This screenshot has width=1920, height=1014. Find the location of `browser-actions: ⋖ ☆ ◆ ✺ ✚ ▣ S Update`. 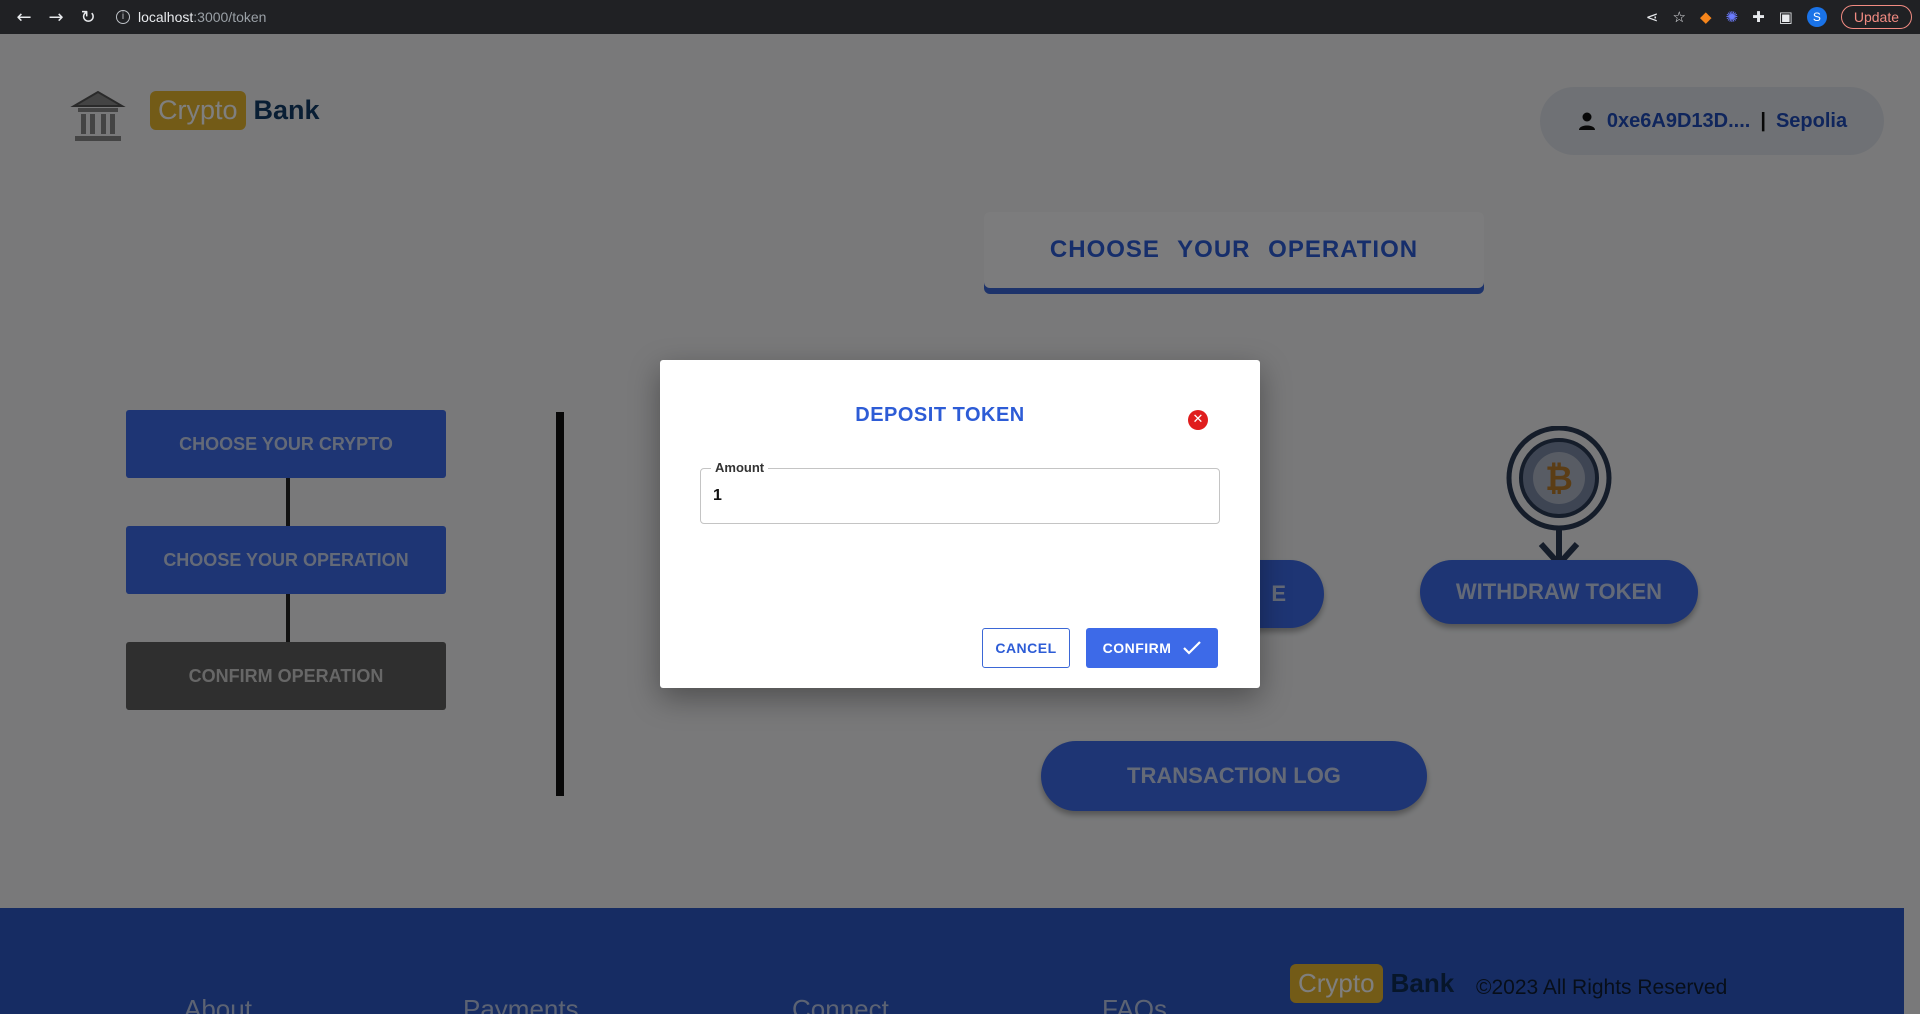

browser-actions: ⋖ ☆ ◆ ✺ ✚ ▣ S Update is located at coordinates (1779, 17).